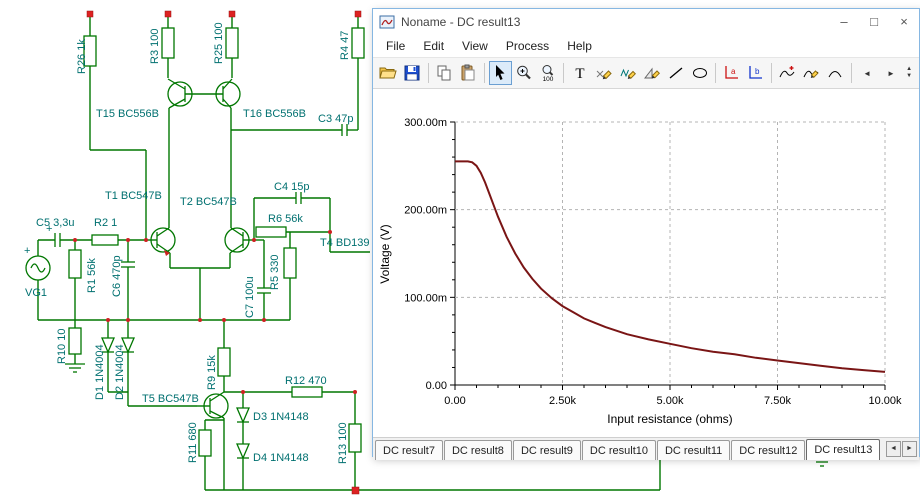 The image size is (920, 504). I want to click on copy-button, so click(444, 73).